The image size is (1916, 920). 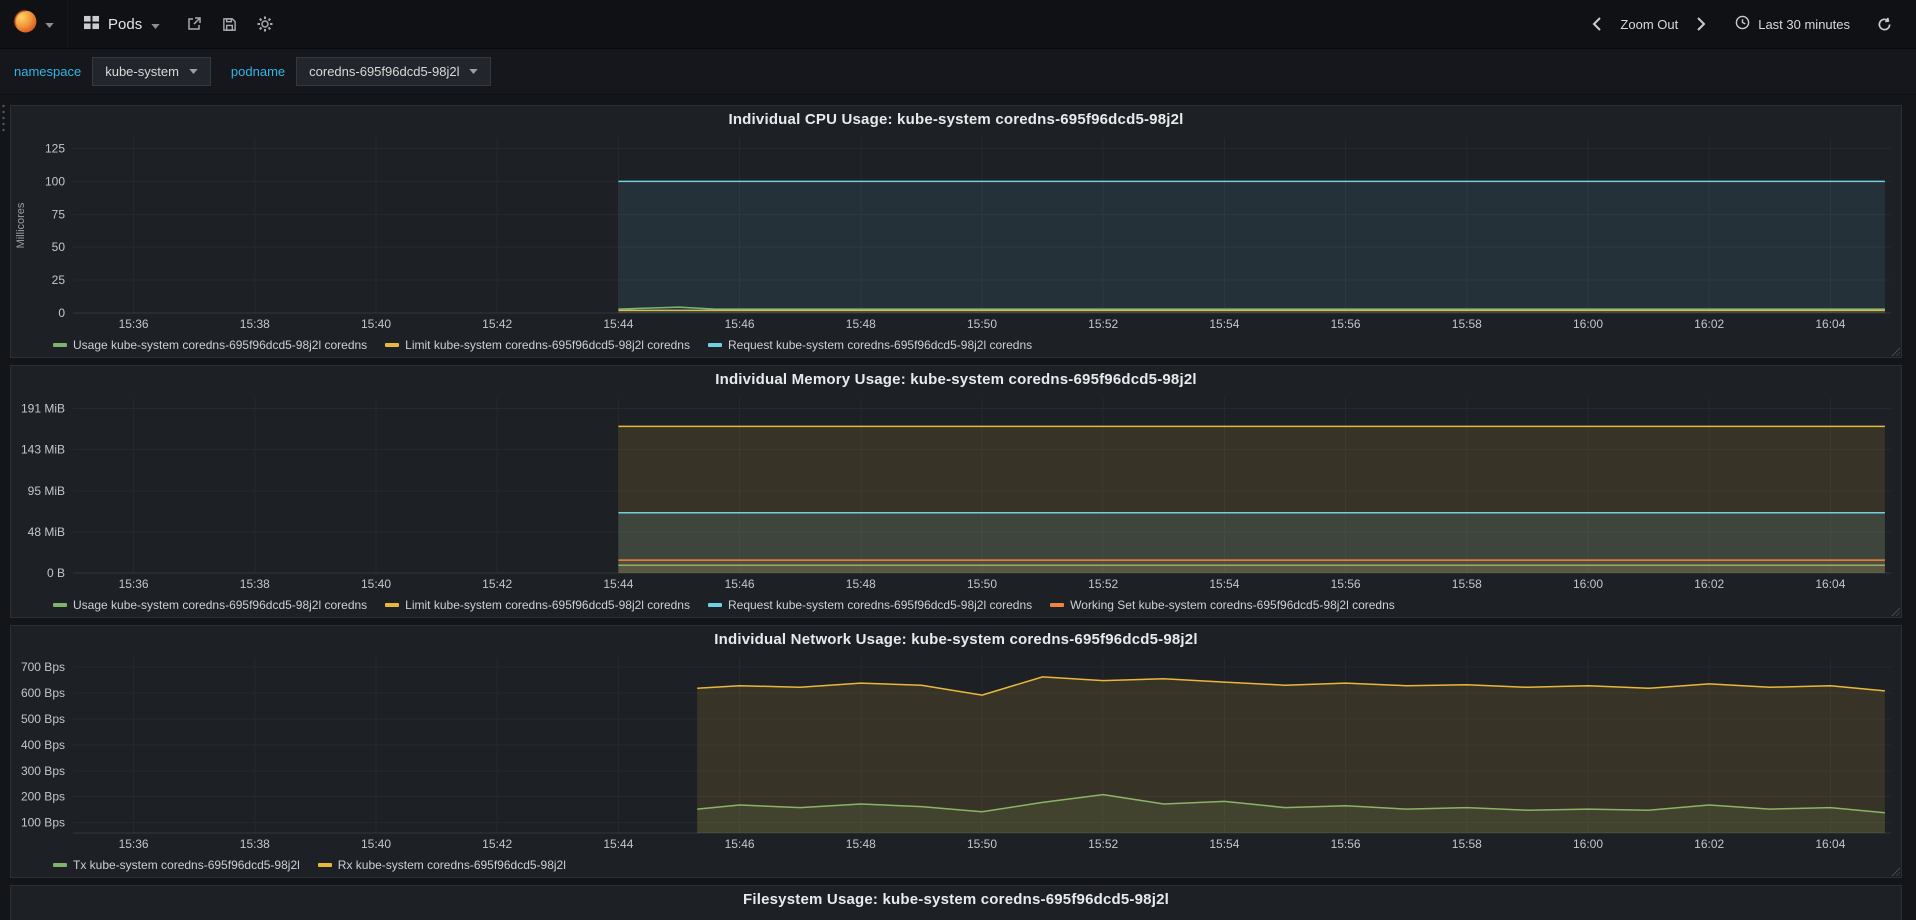 What do you see at coordinates (55, 181) in the screenshot?
I see `svg-text: 100` at bounding box center [55, 181].